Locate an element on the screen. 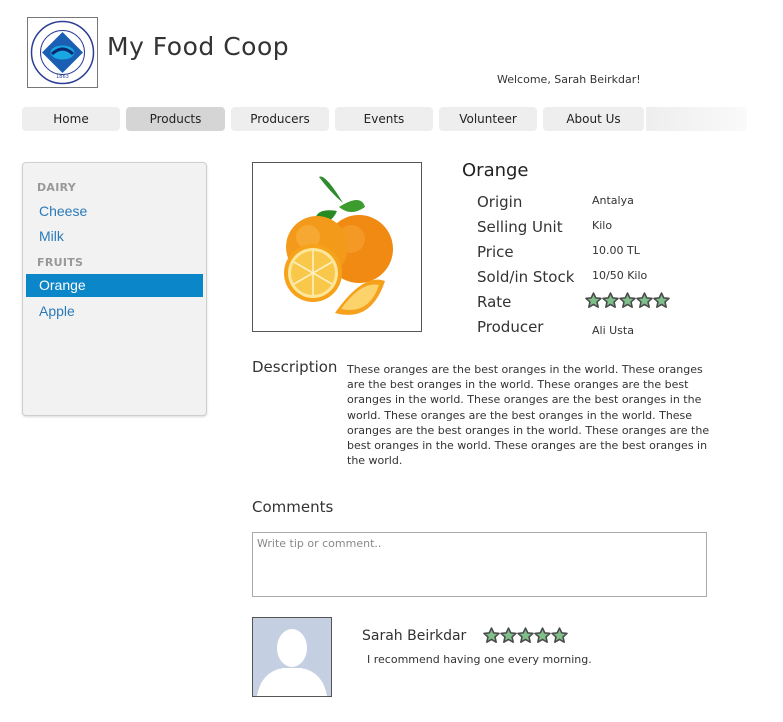 The width and height of the screenshot is (783, 722). nav-products: Products is located at coordinates (175, 119).